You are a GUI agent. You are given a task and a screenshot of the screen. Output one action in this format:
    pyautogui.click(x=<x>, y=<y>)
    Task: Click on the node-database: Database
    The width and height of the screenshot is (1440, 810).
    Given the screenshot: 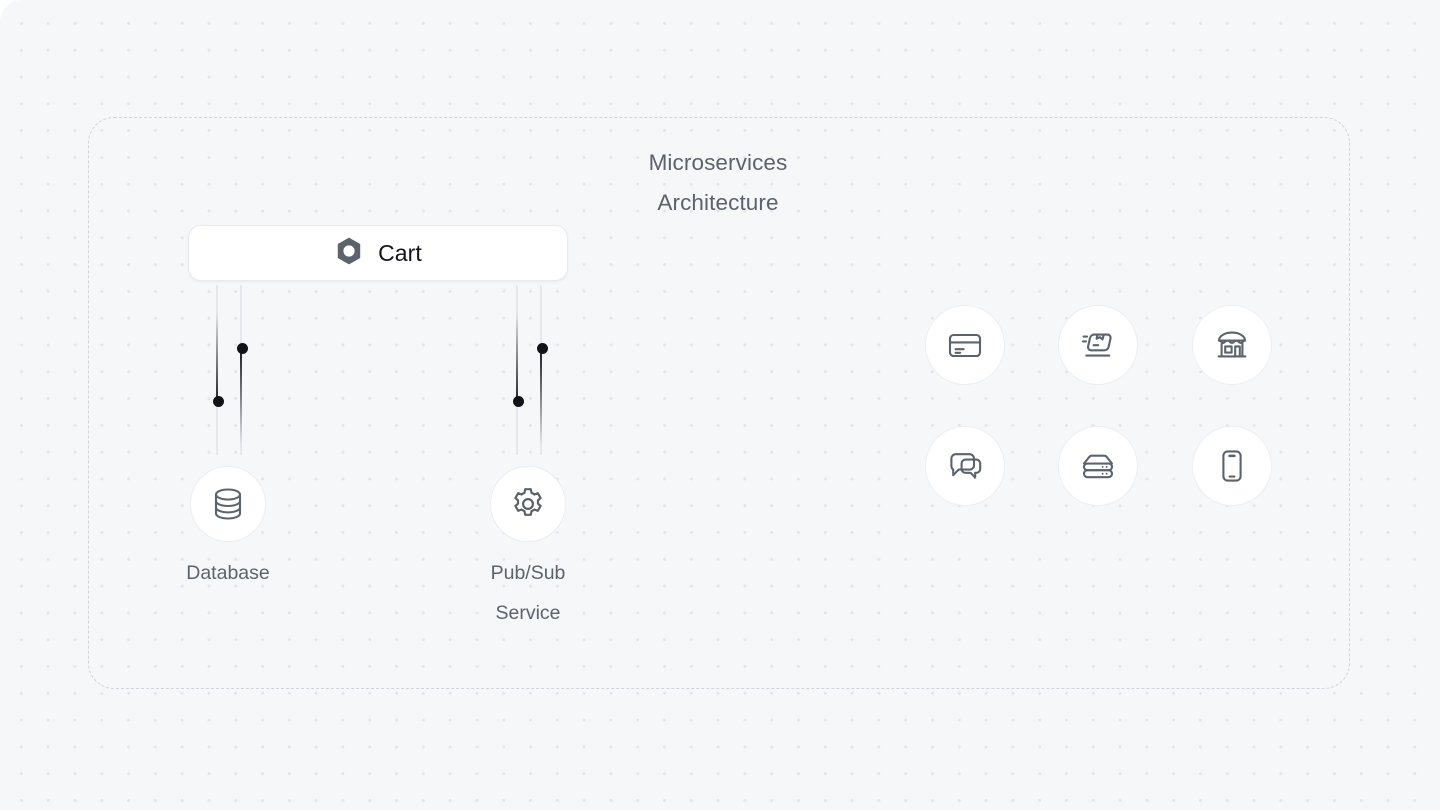 What is the action you would take?
    pyautogui.click(x=228, y=529)
    